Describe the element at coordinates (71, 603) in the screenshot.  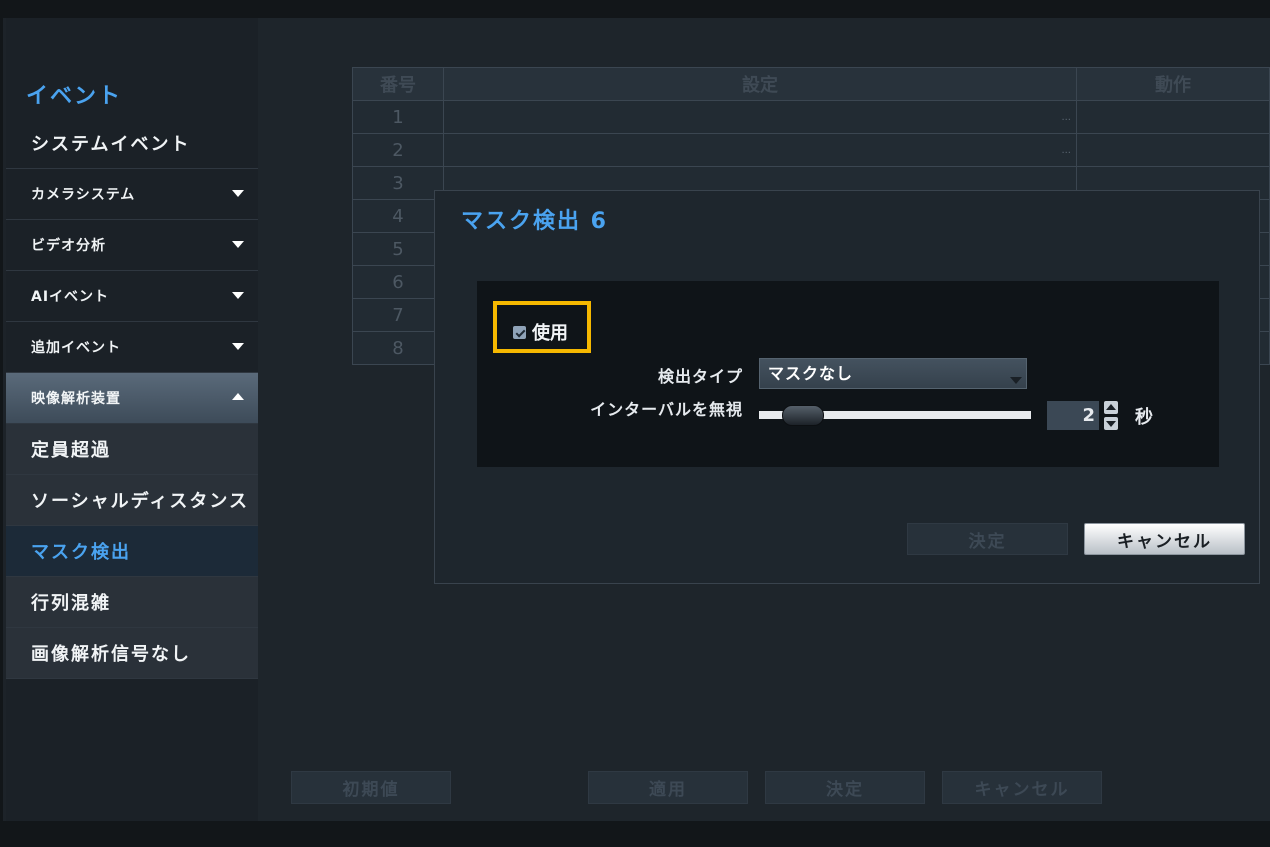
I see `sidebar-item-label: 行列混雑` at that location.